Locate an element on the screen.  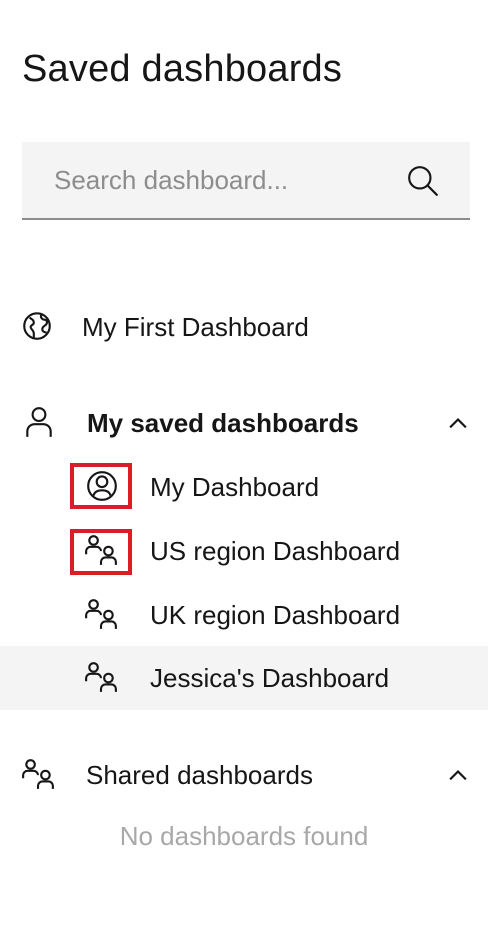
dashboard-item-my-first-dashboard: My First Dashboard is located at coordinates (244, 327).